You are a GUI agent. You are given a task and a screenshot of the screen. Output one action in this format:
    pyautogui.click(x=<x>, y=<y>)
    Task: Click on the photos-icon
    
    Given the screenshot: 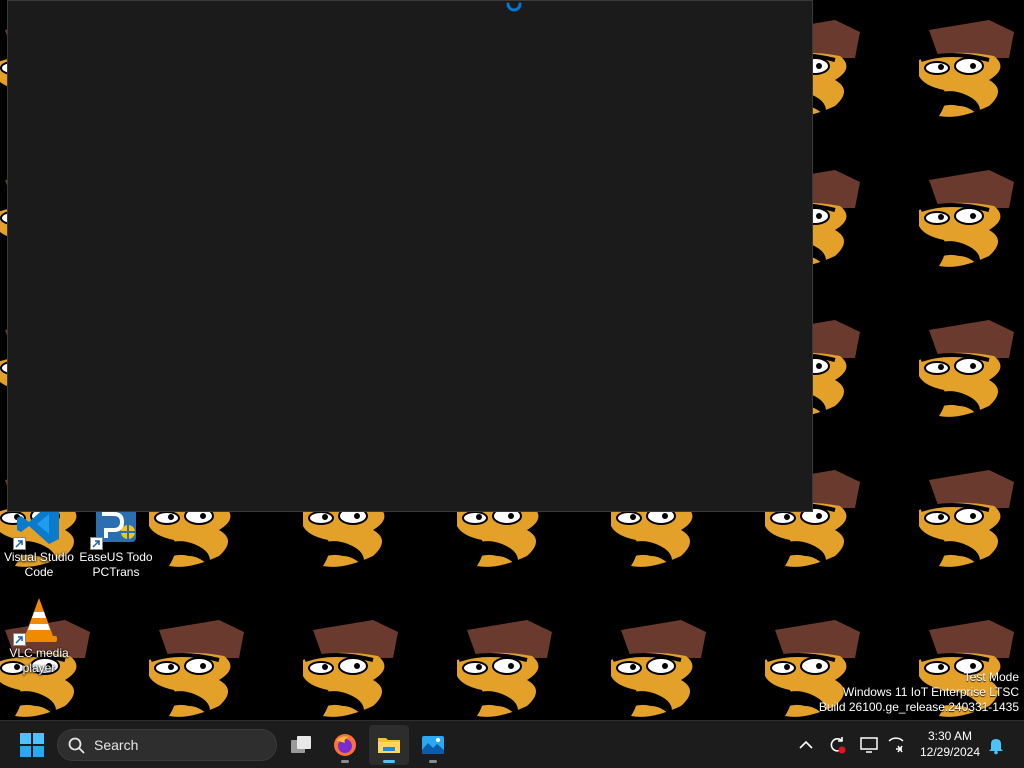 What is the action you would take?
    pyautogui.click(x=433, y=745)
    